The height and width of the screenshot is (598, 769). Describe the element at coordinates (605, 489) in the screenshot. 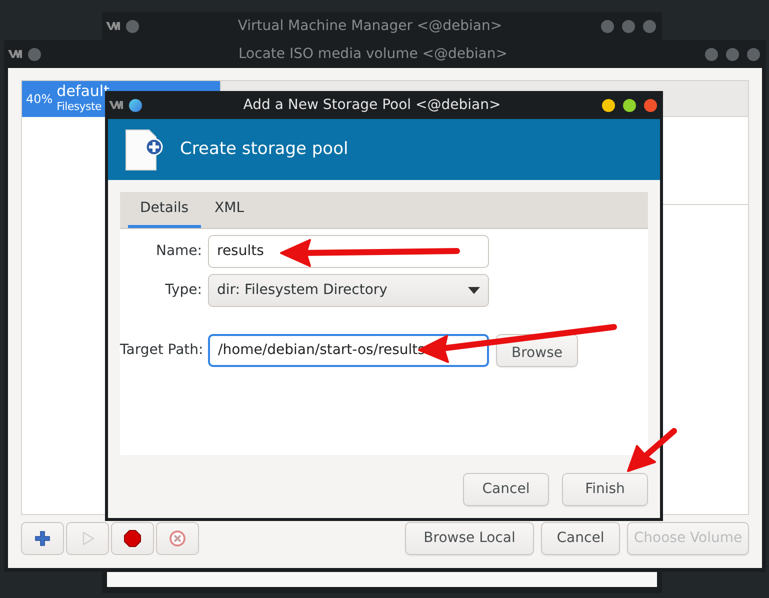

I see `button: Finish` at that location.